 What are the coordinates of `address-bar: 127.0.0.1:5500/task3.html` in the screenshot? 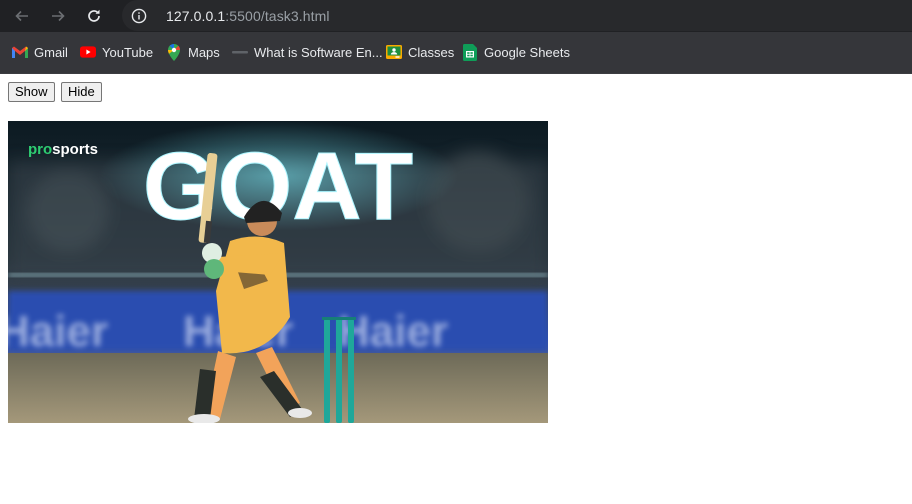 It's located at (517, 15).